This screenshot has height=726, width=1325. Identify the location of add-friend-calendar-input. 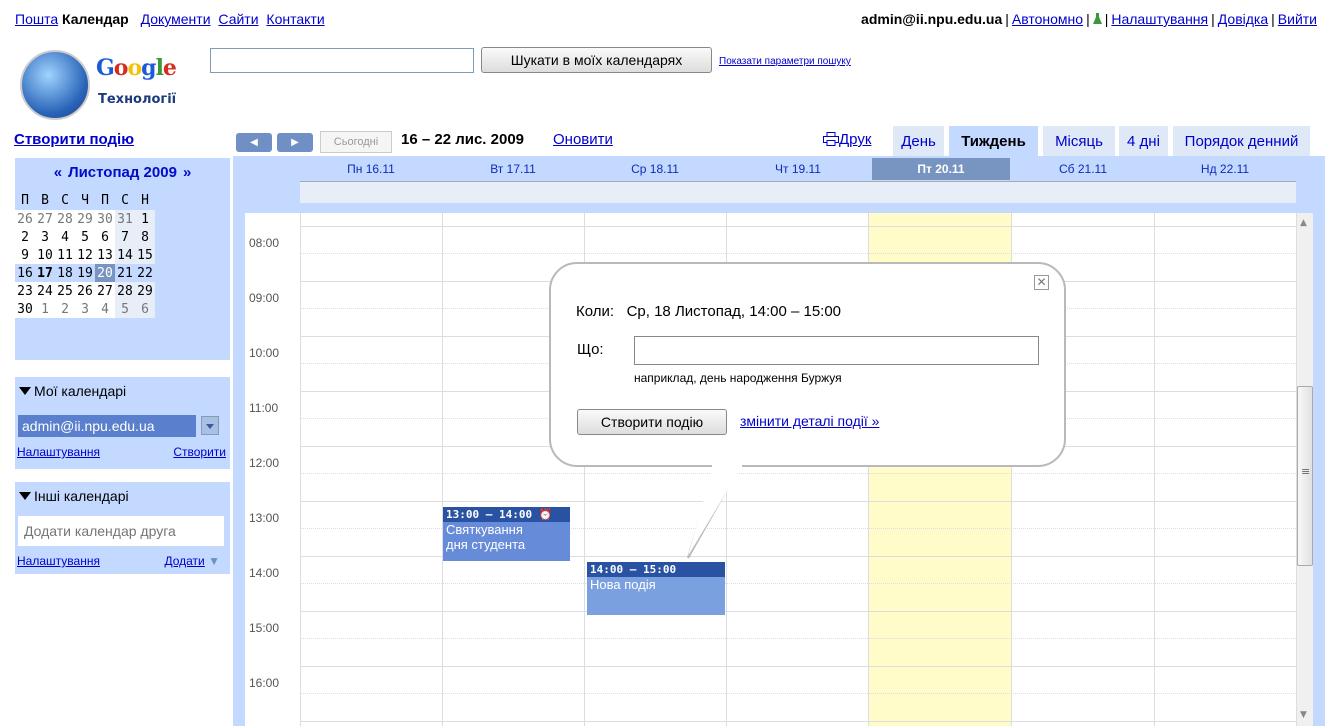
(121, 531).